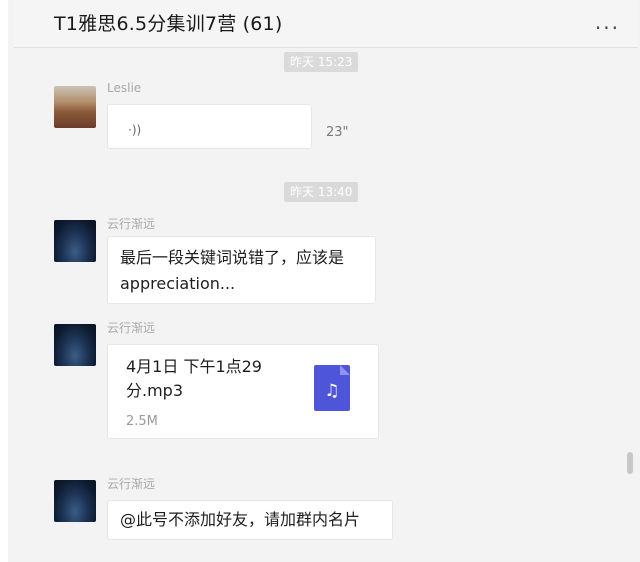 This screenshot has width=640, height=562. Describe the element at coordinates (194, 378) in the screenshot. I see `file-name: 4月1日 下午1点29分.mp3` at that location.